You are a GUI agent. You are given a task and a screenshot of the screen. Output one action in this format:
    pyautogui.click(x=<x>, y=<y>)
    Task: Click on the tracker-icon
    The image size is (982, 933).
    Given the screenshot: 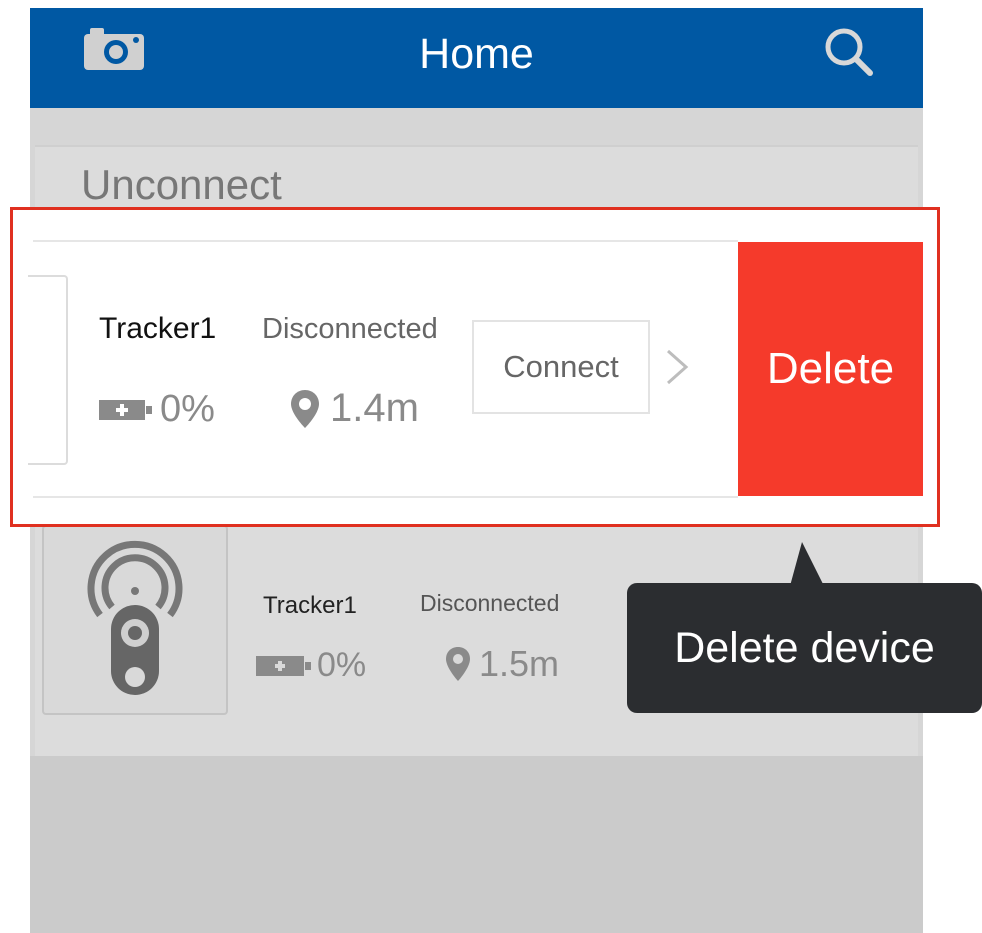 What is the action you would take?
    pyautogui.click(x=135, y=617)
    